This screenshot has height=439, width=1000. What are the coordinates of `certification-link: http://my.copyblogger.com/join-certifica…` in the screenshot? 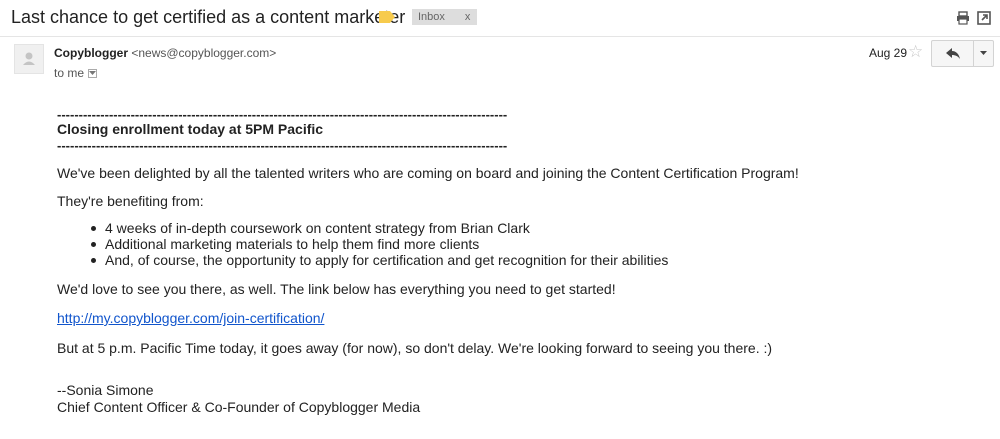 It's located at (190, 318).